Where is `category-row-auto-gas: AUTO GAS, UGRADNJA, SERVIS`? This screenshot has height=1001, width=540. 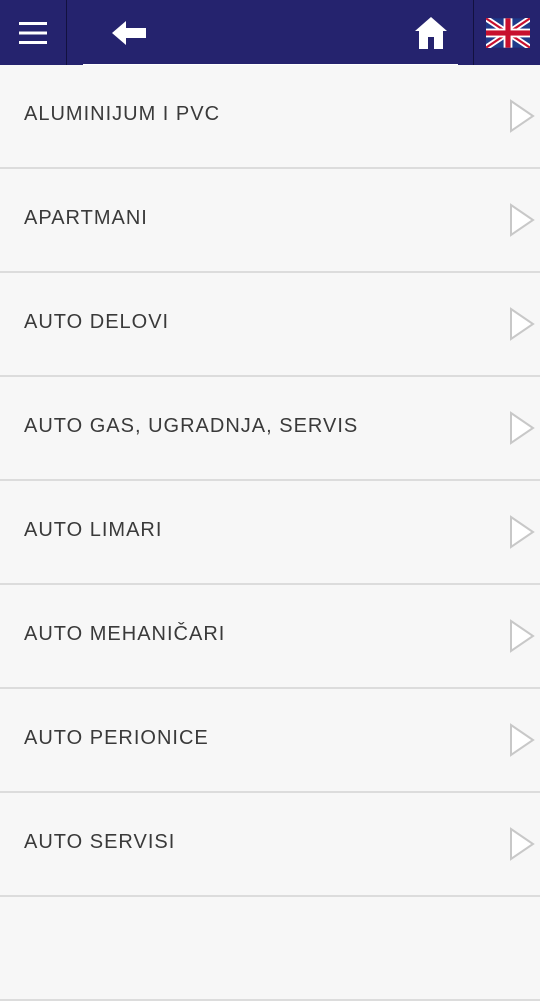
category-row-auto-gas: AUTO GAS, UGRADNJA, SERVIS is located at coordinates (270, 429).